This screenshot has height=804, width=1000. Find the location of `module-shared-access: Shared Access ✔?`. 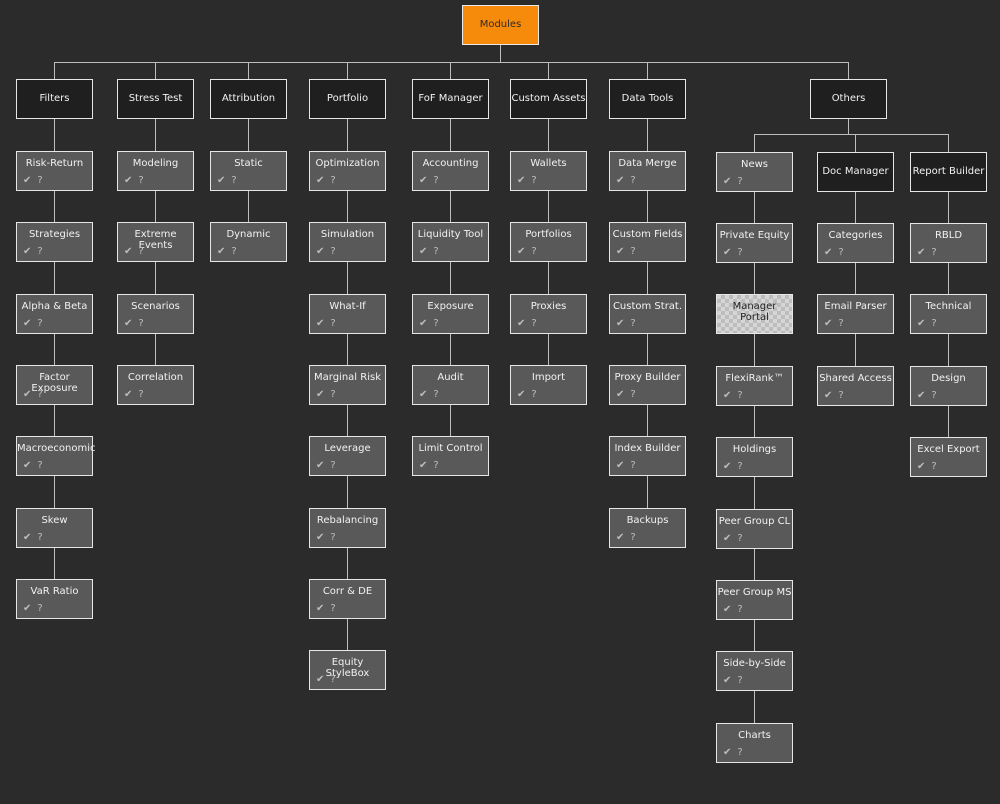

module-shared-access: Shared Access ✔? is located at coordinates (855, 386).